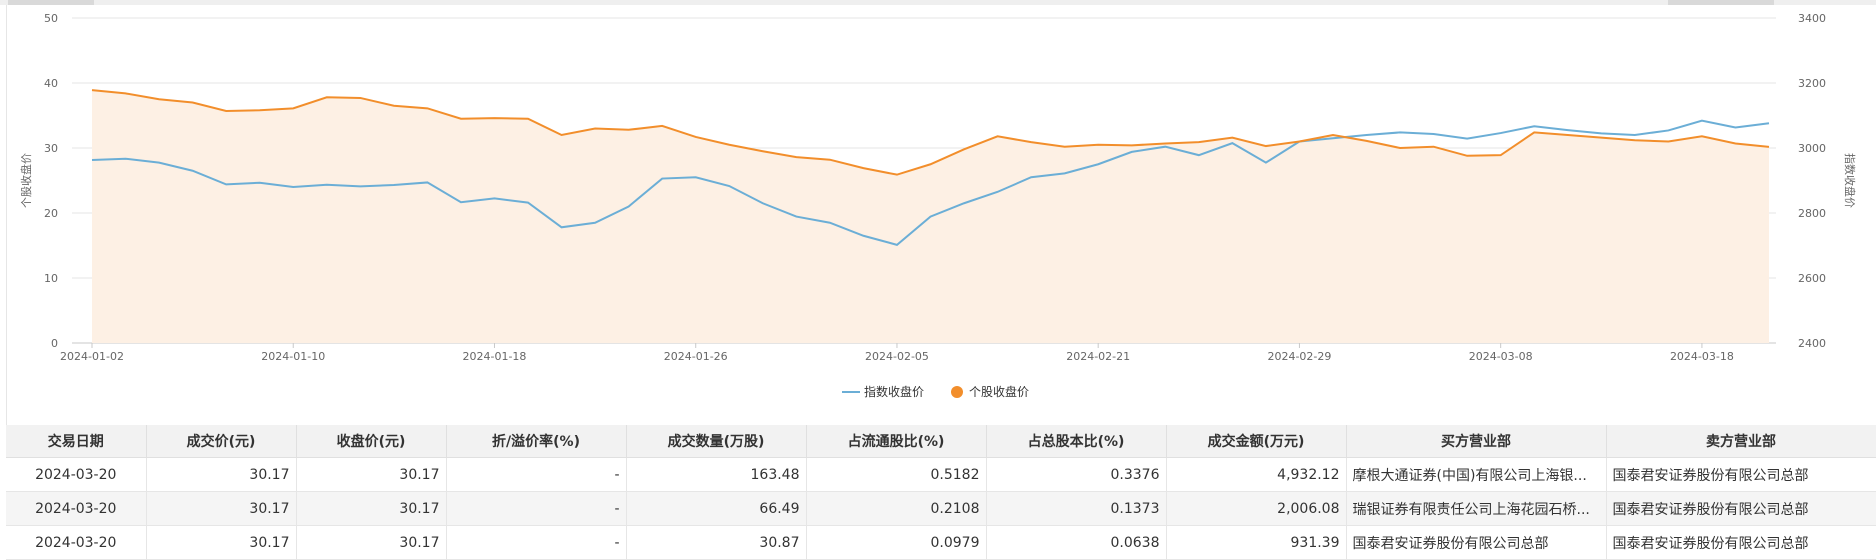  Describe the element at coordinates (1256, 474) in the screenshot. I see `cell-amount: 4,932.12` at that location.